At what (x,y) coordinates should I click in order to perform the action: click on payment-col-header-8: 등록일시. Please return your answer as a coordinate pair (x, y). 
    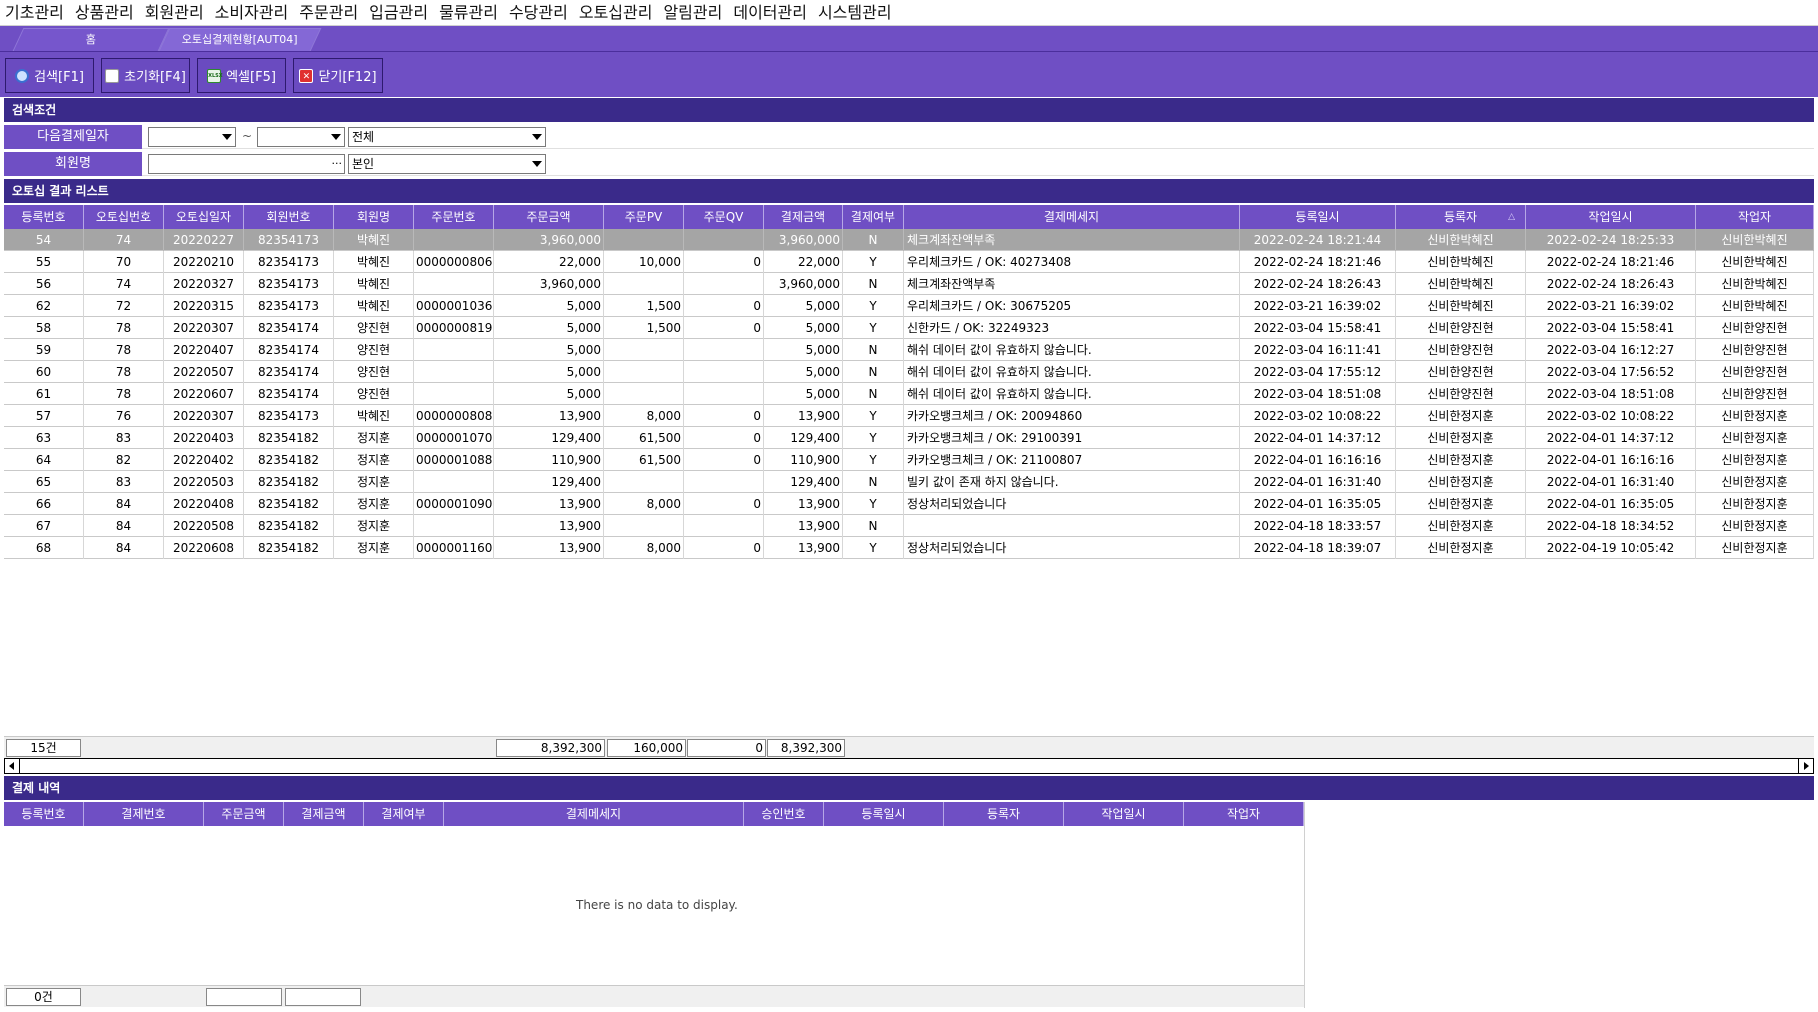
    Looking at the image, I should click on (884, 814).